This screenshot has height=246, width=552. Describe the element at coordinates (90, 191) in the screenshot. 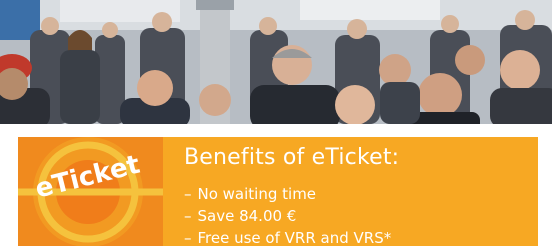

I see `eticket-logo: eTicket` at that location.